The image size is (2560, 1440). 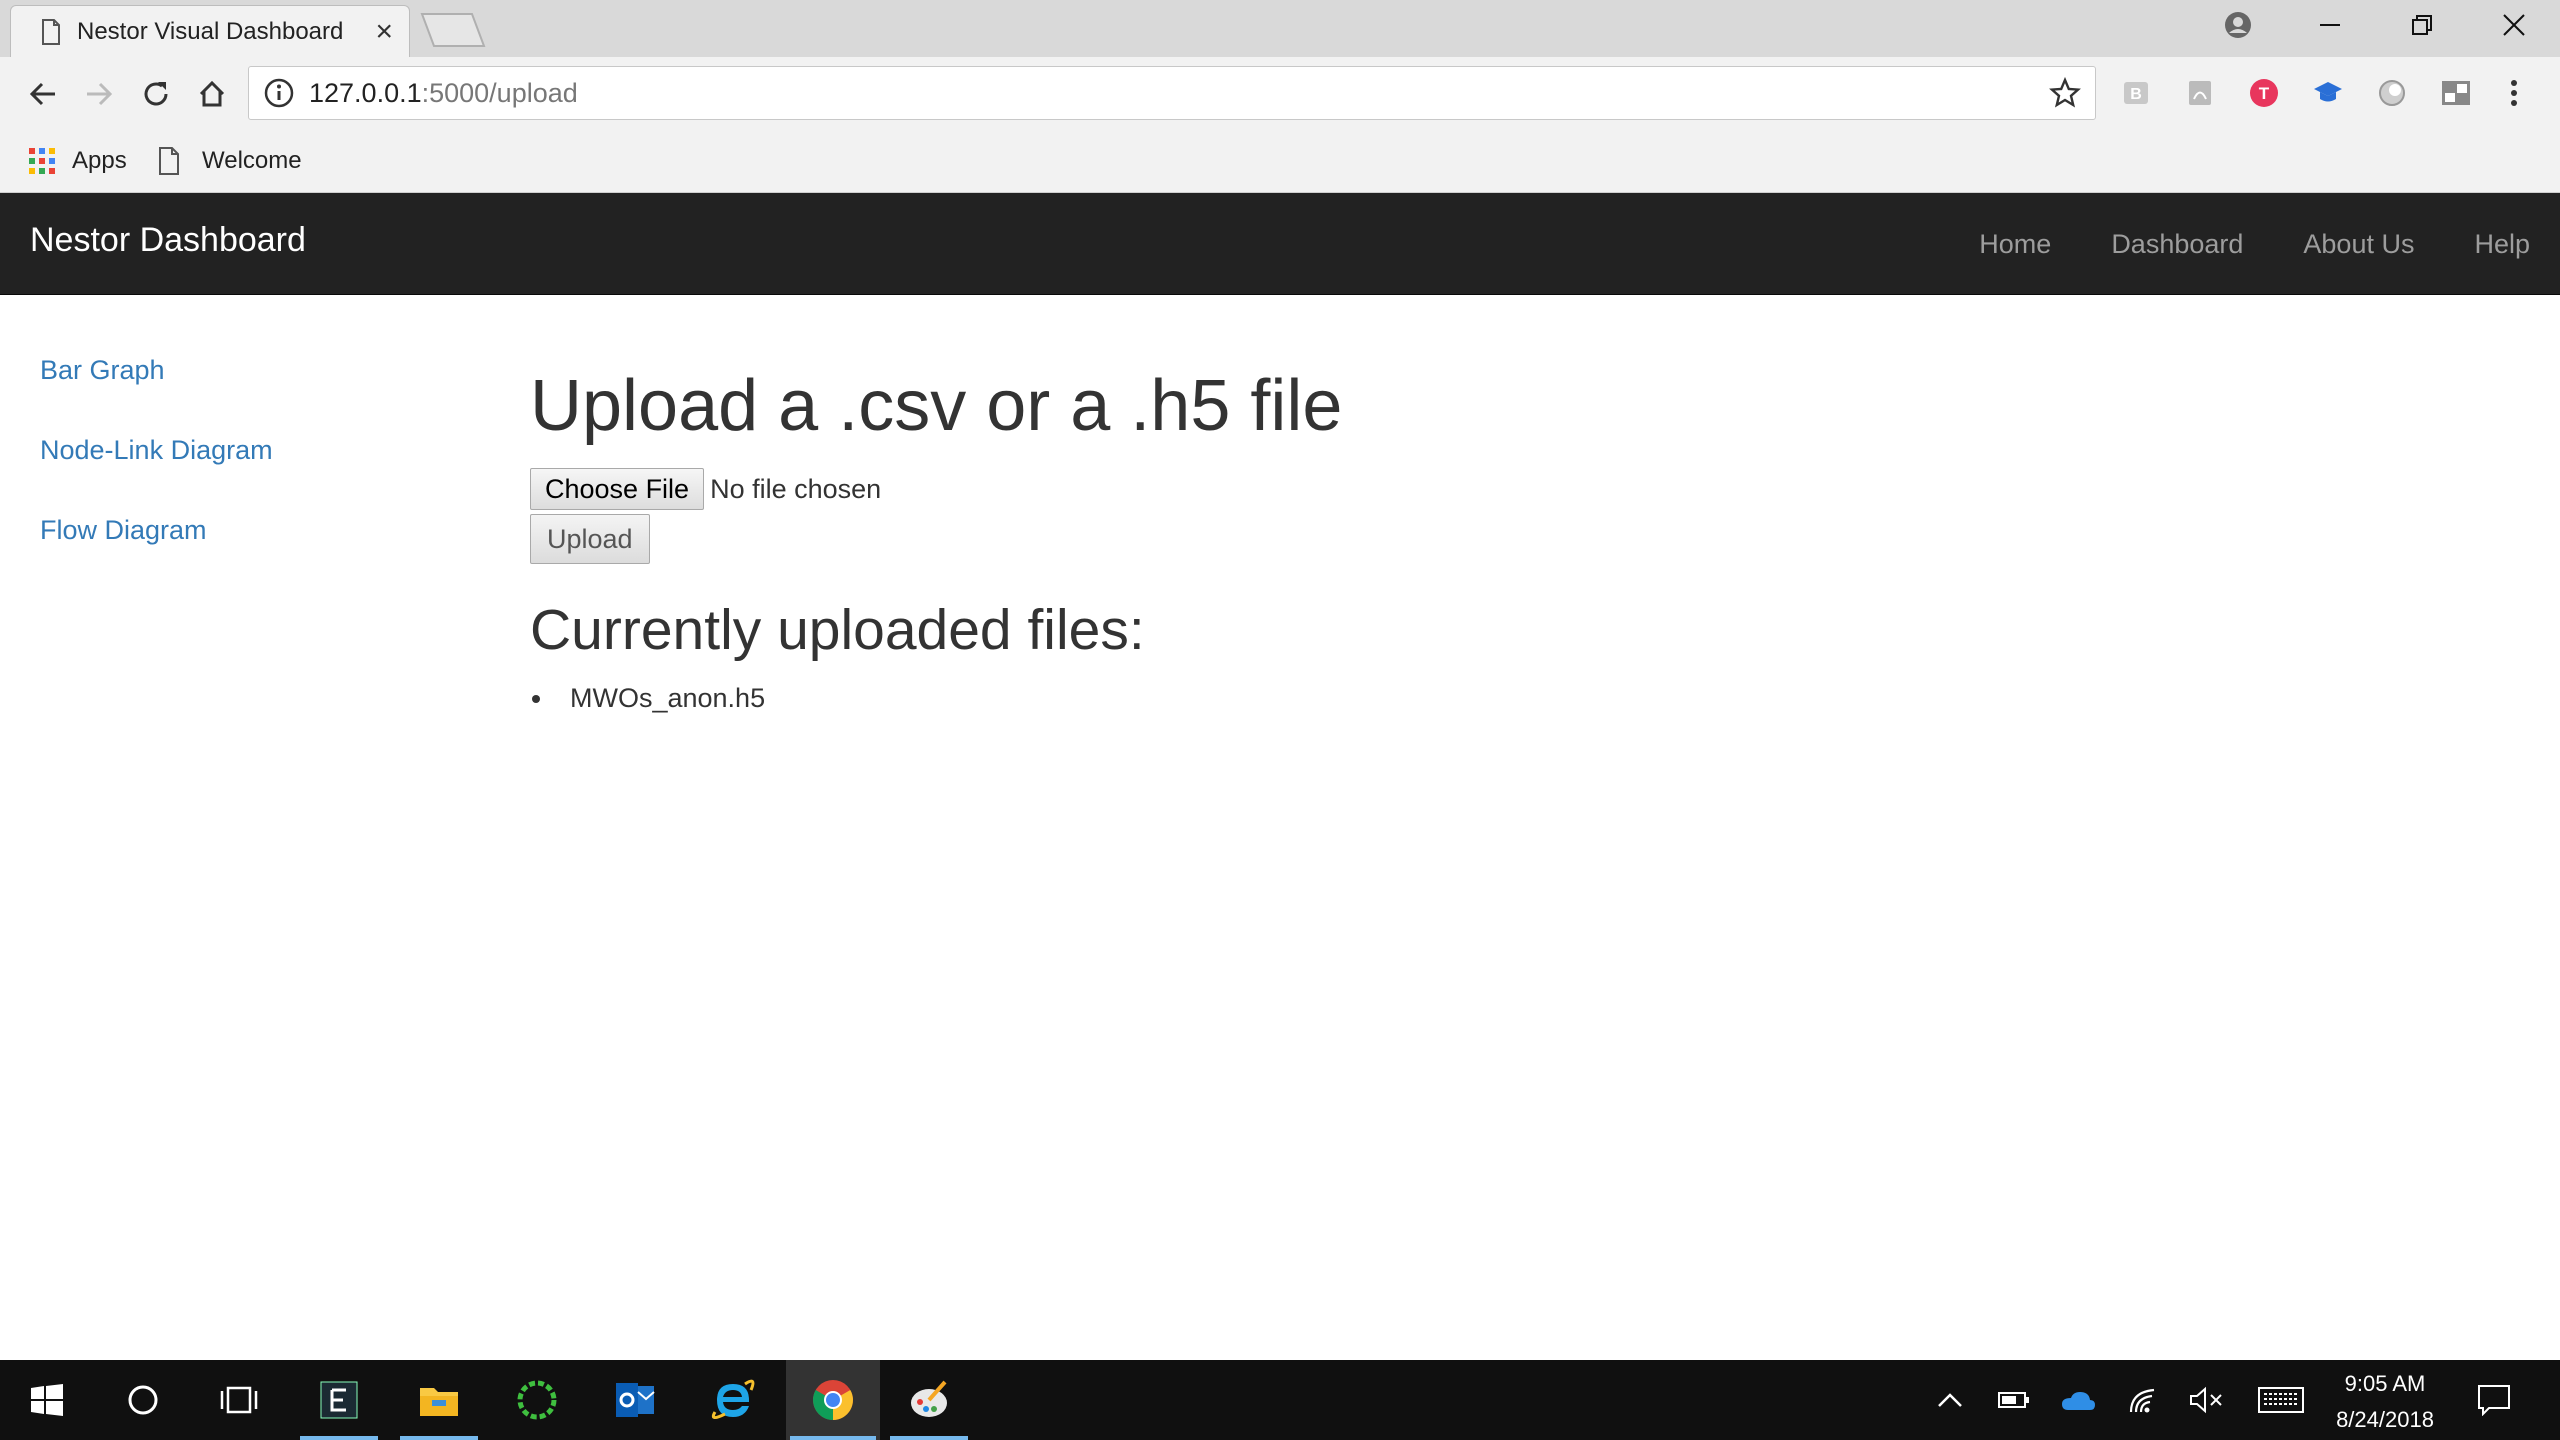 What do you see at coordinates (2385, 1400) in the screenshot?
I see `system-clock: 9:05 AM 8/24/2018` at bounding box center [2385, 1400].